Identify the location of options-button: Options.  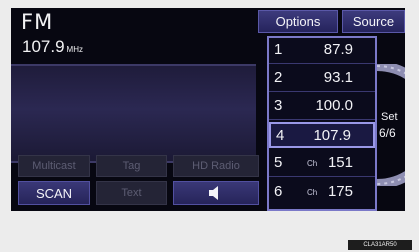
(298, 21).